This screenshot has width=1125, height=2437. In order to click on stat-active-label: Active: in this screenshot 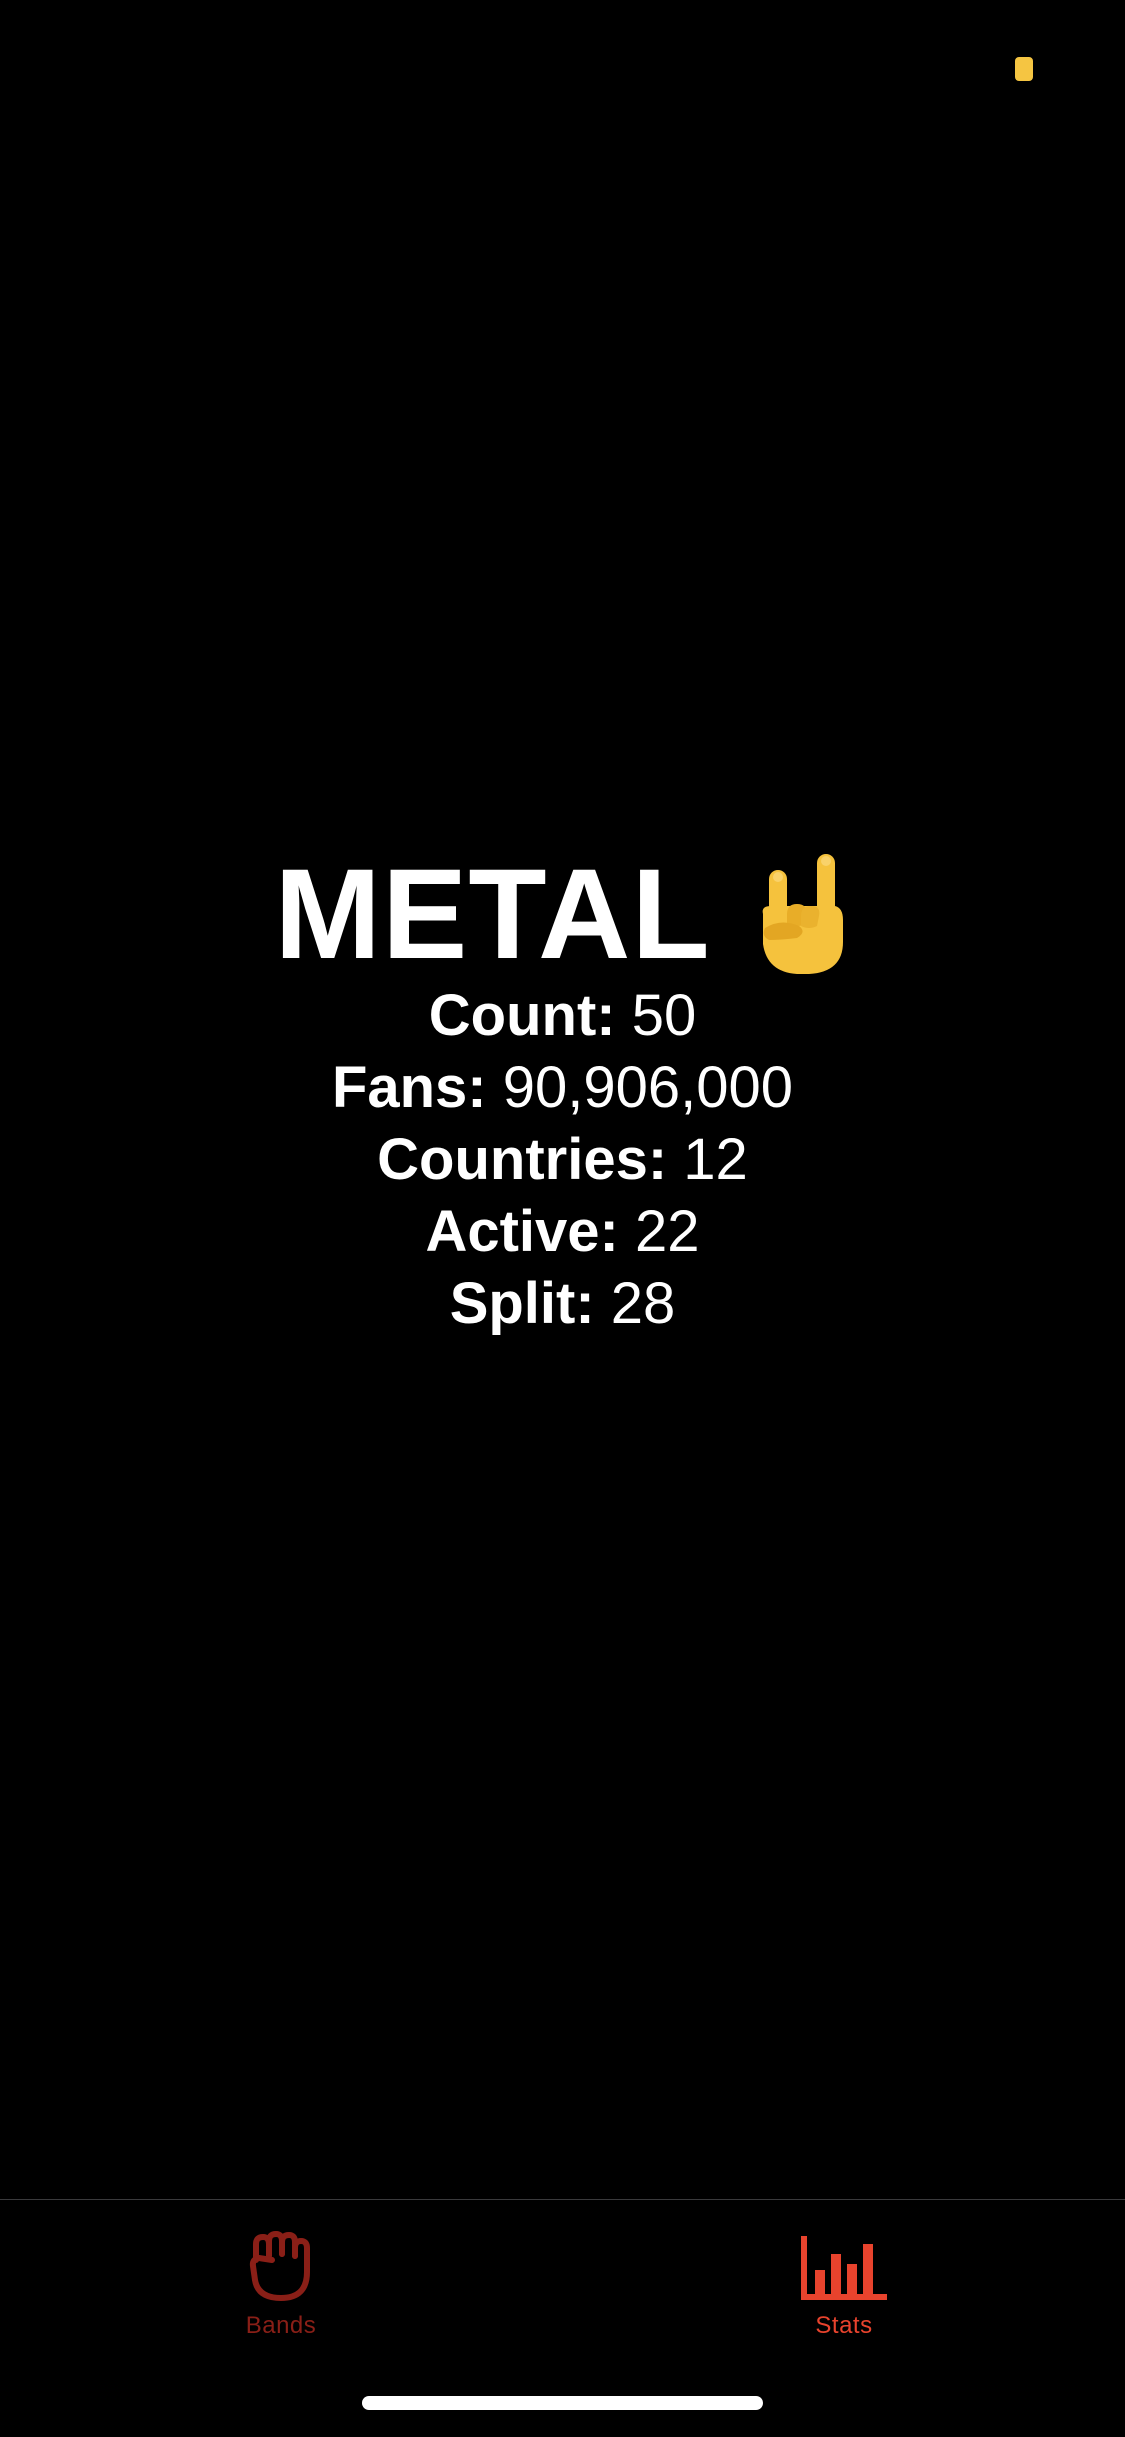, I will do `click(522, 1231)`.